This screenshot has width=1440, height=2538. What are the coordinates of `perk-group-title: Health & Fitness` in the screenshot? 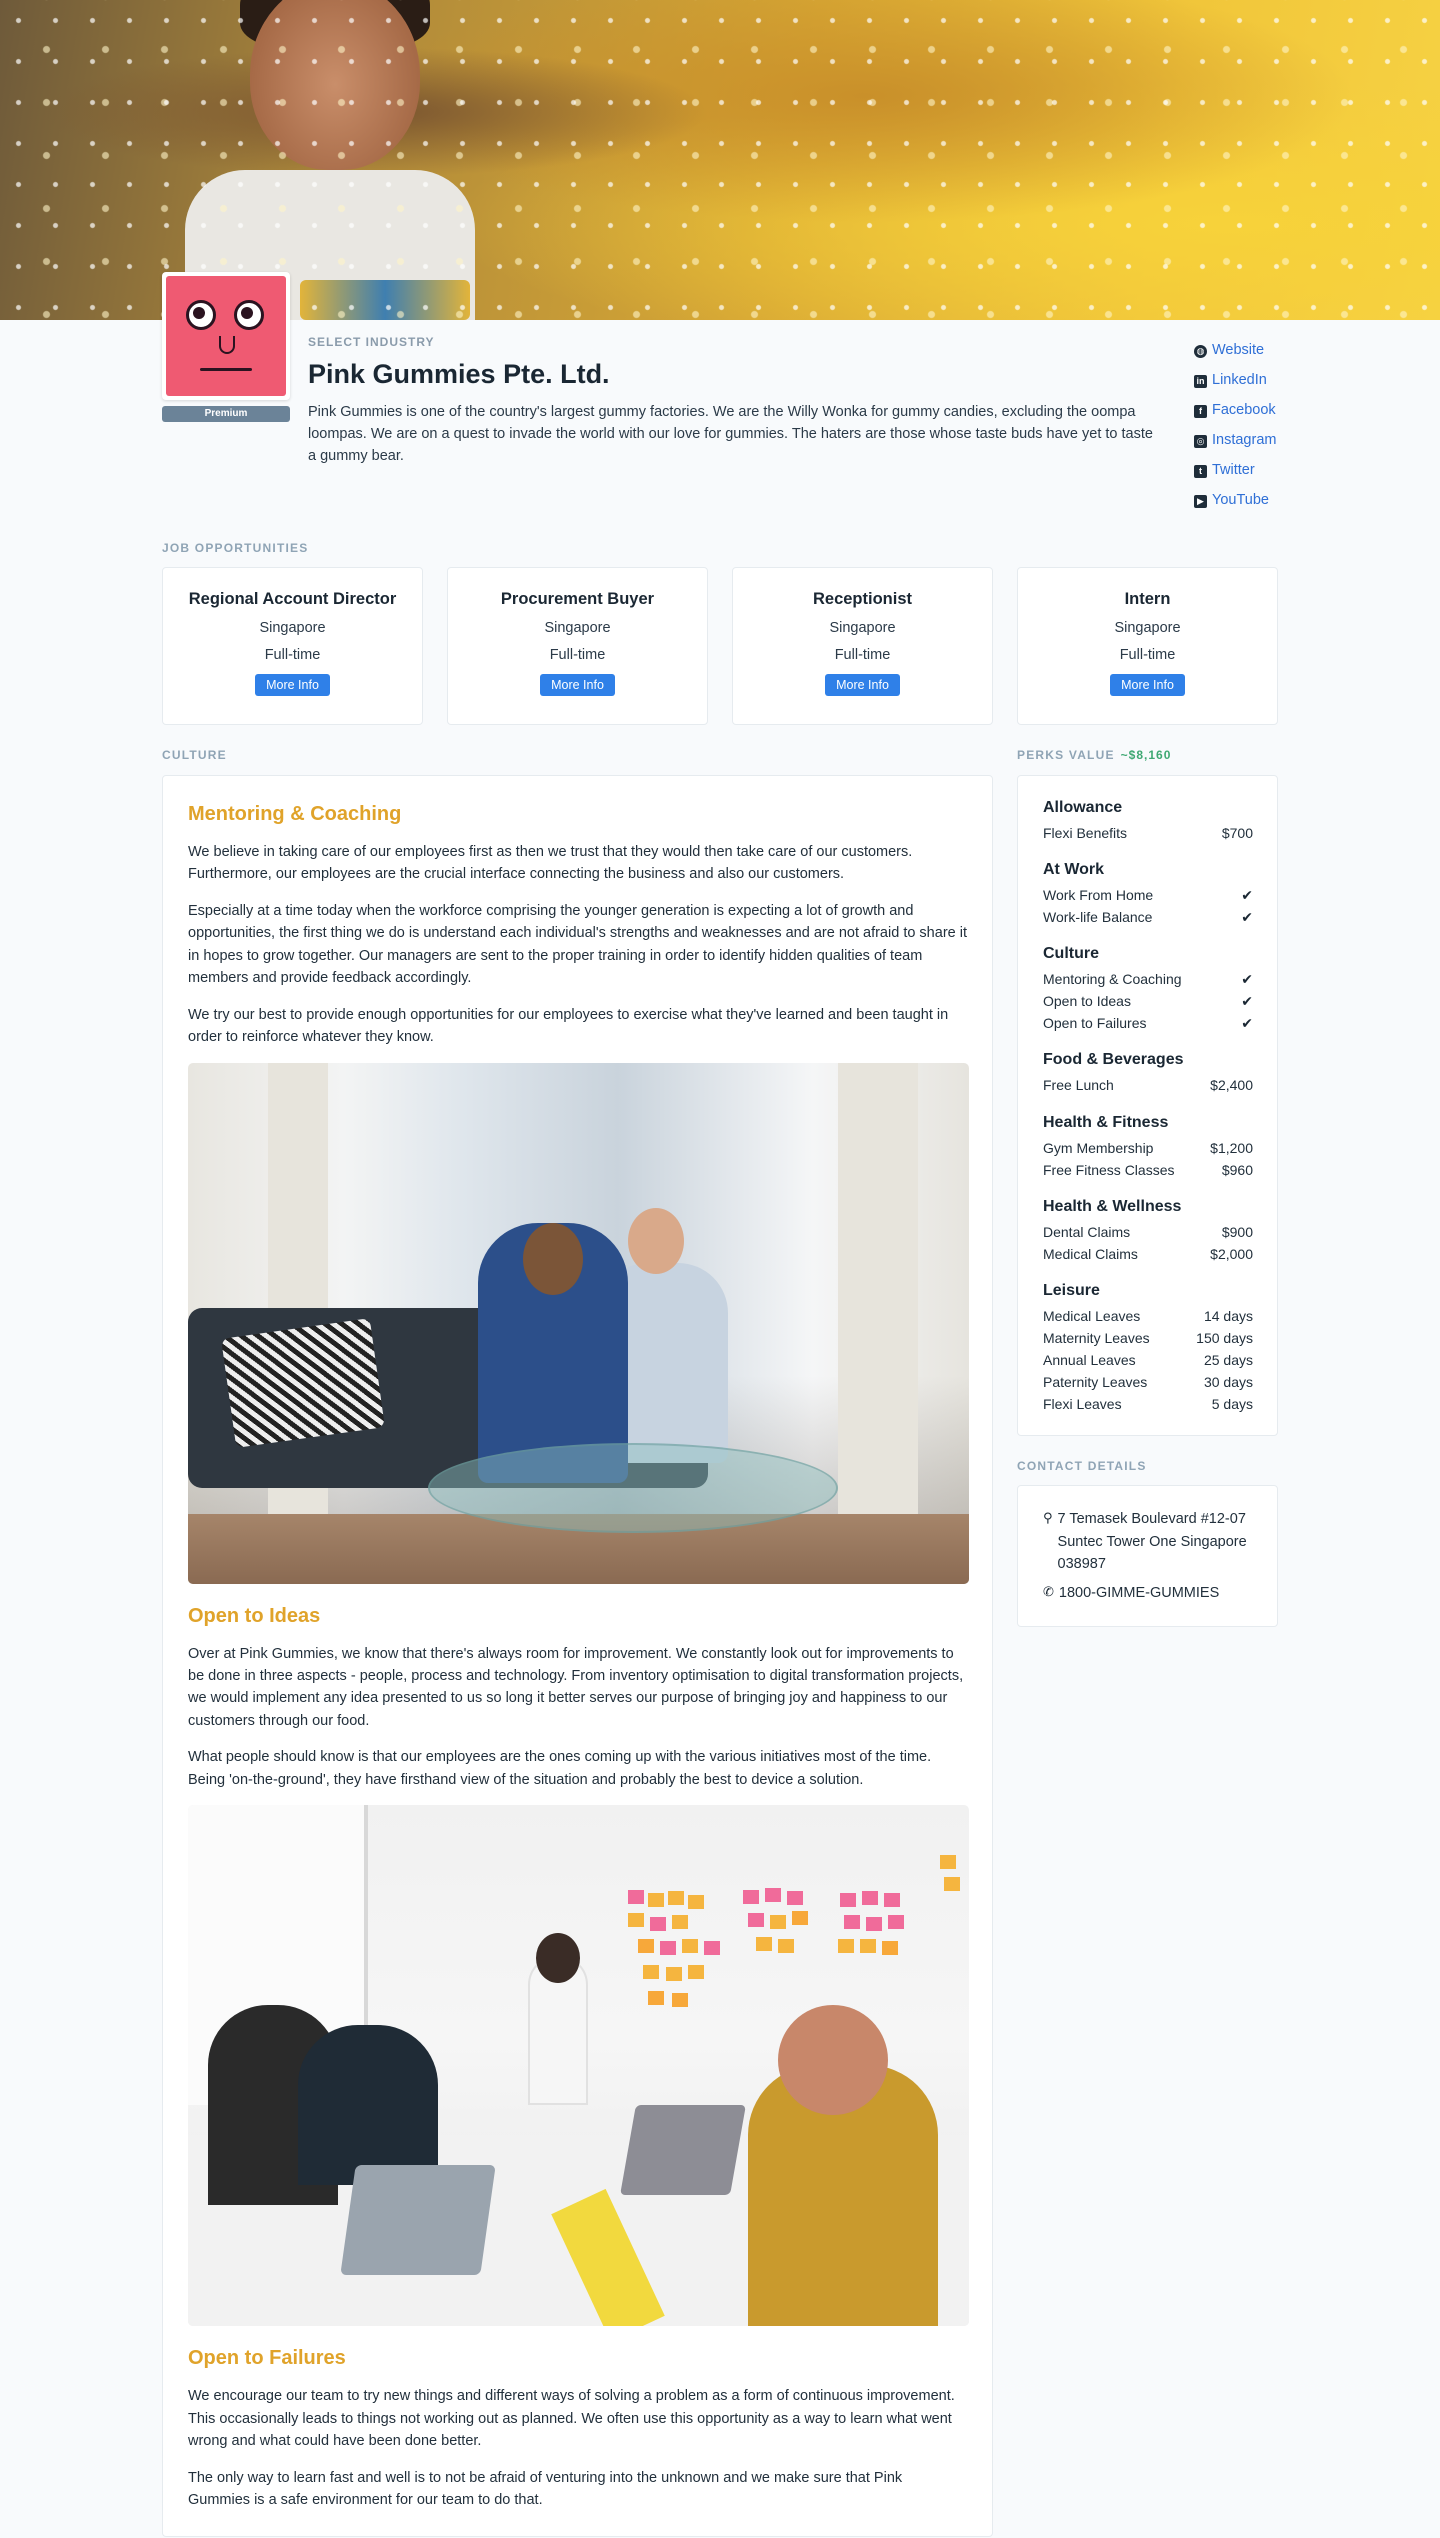 It's located at (1106, 1122).